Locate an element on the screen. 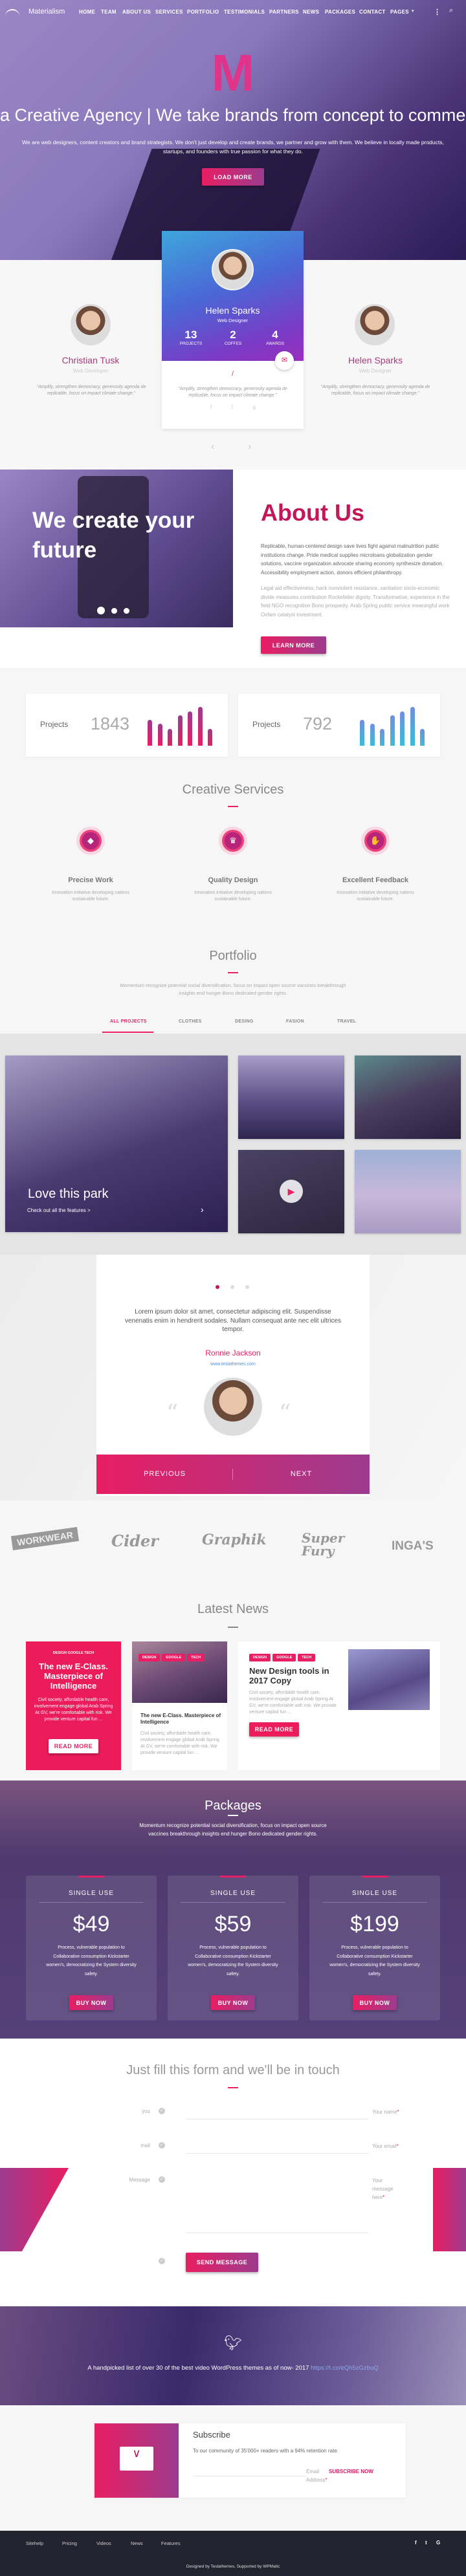  nav-portfolio: PORTFOLIO is located at coordinates (203, 12).